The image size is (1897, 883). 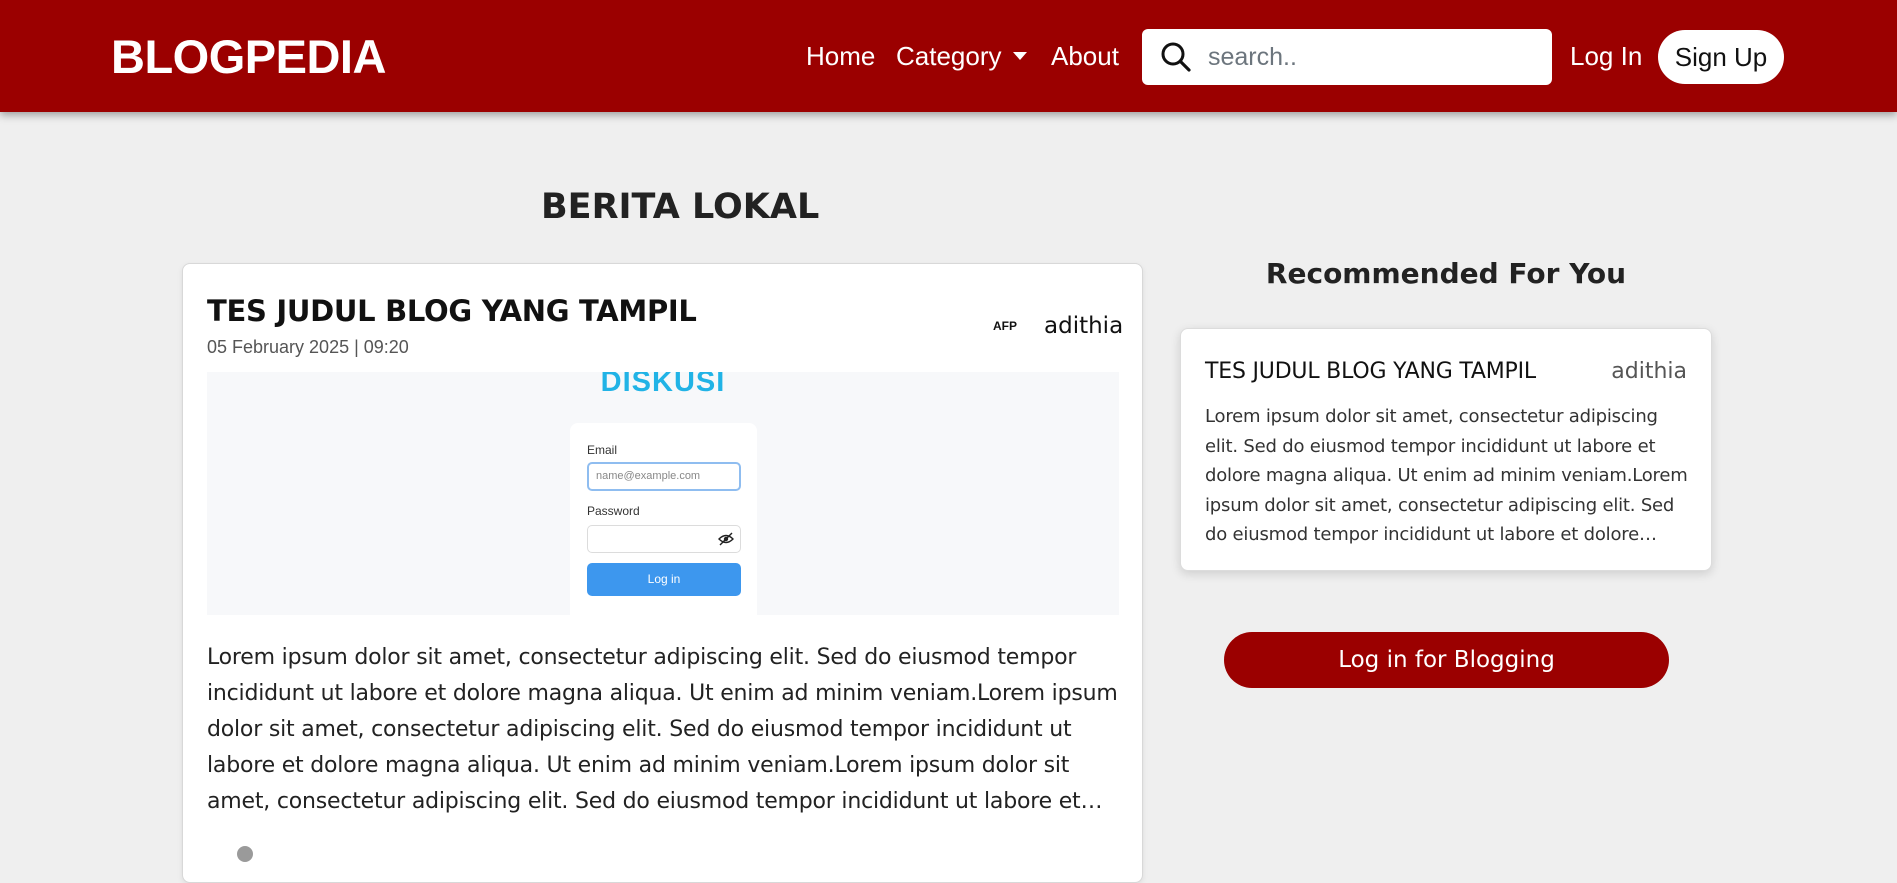 What do you see at coordinates (1446, 273) in the screenshot?
I see `recommended-title: Recommended For You` at bounding box center [1446, 273].